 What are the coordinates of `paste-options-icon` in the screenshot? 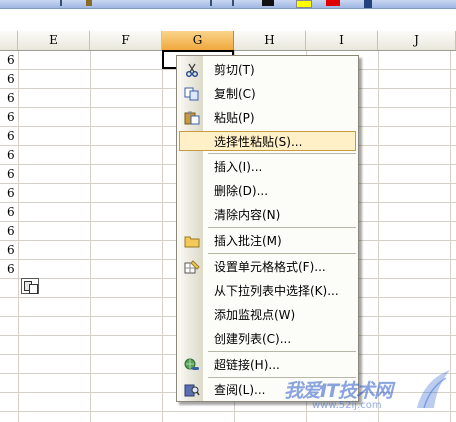 It's located at (30, 286).